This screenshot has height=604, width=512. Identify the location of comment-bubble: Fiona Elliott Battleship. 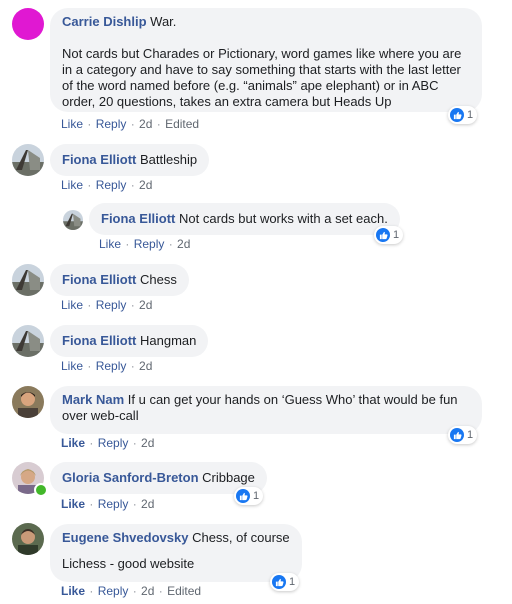
(130, 160).